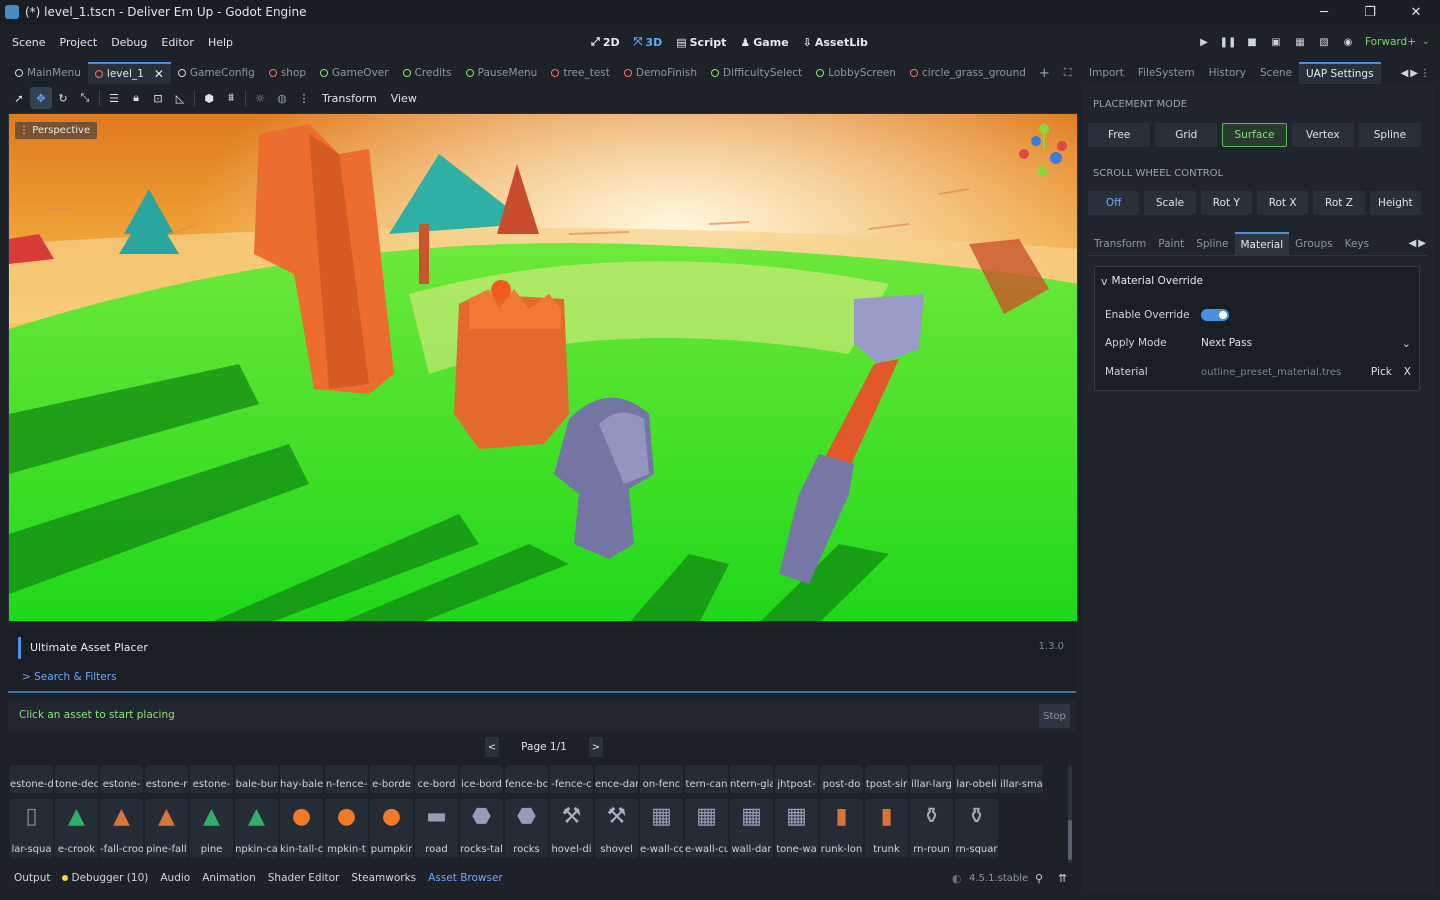  Describe the element at coordinates (1070, 840) in the screenshot. I see `scrollbar-thumb` at that location.